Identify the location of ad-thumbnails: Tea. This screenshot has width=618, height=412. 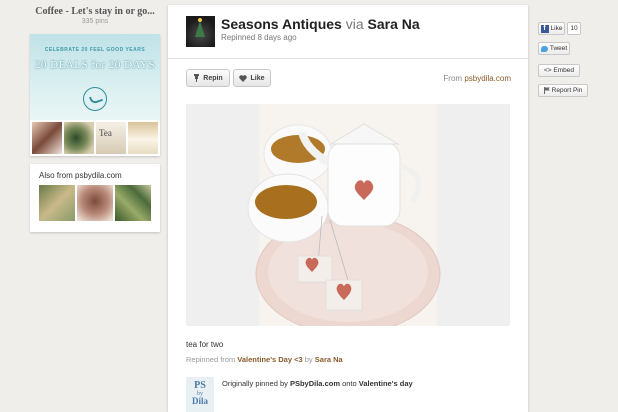
(95, 138).